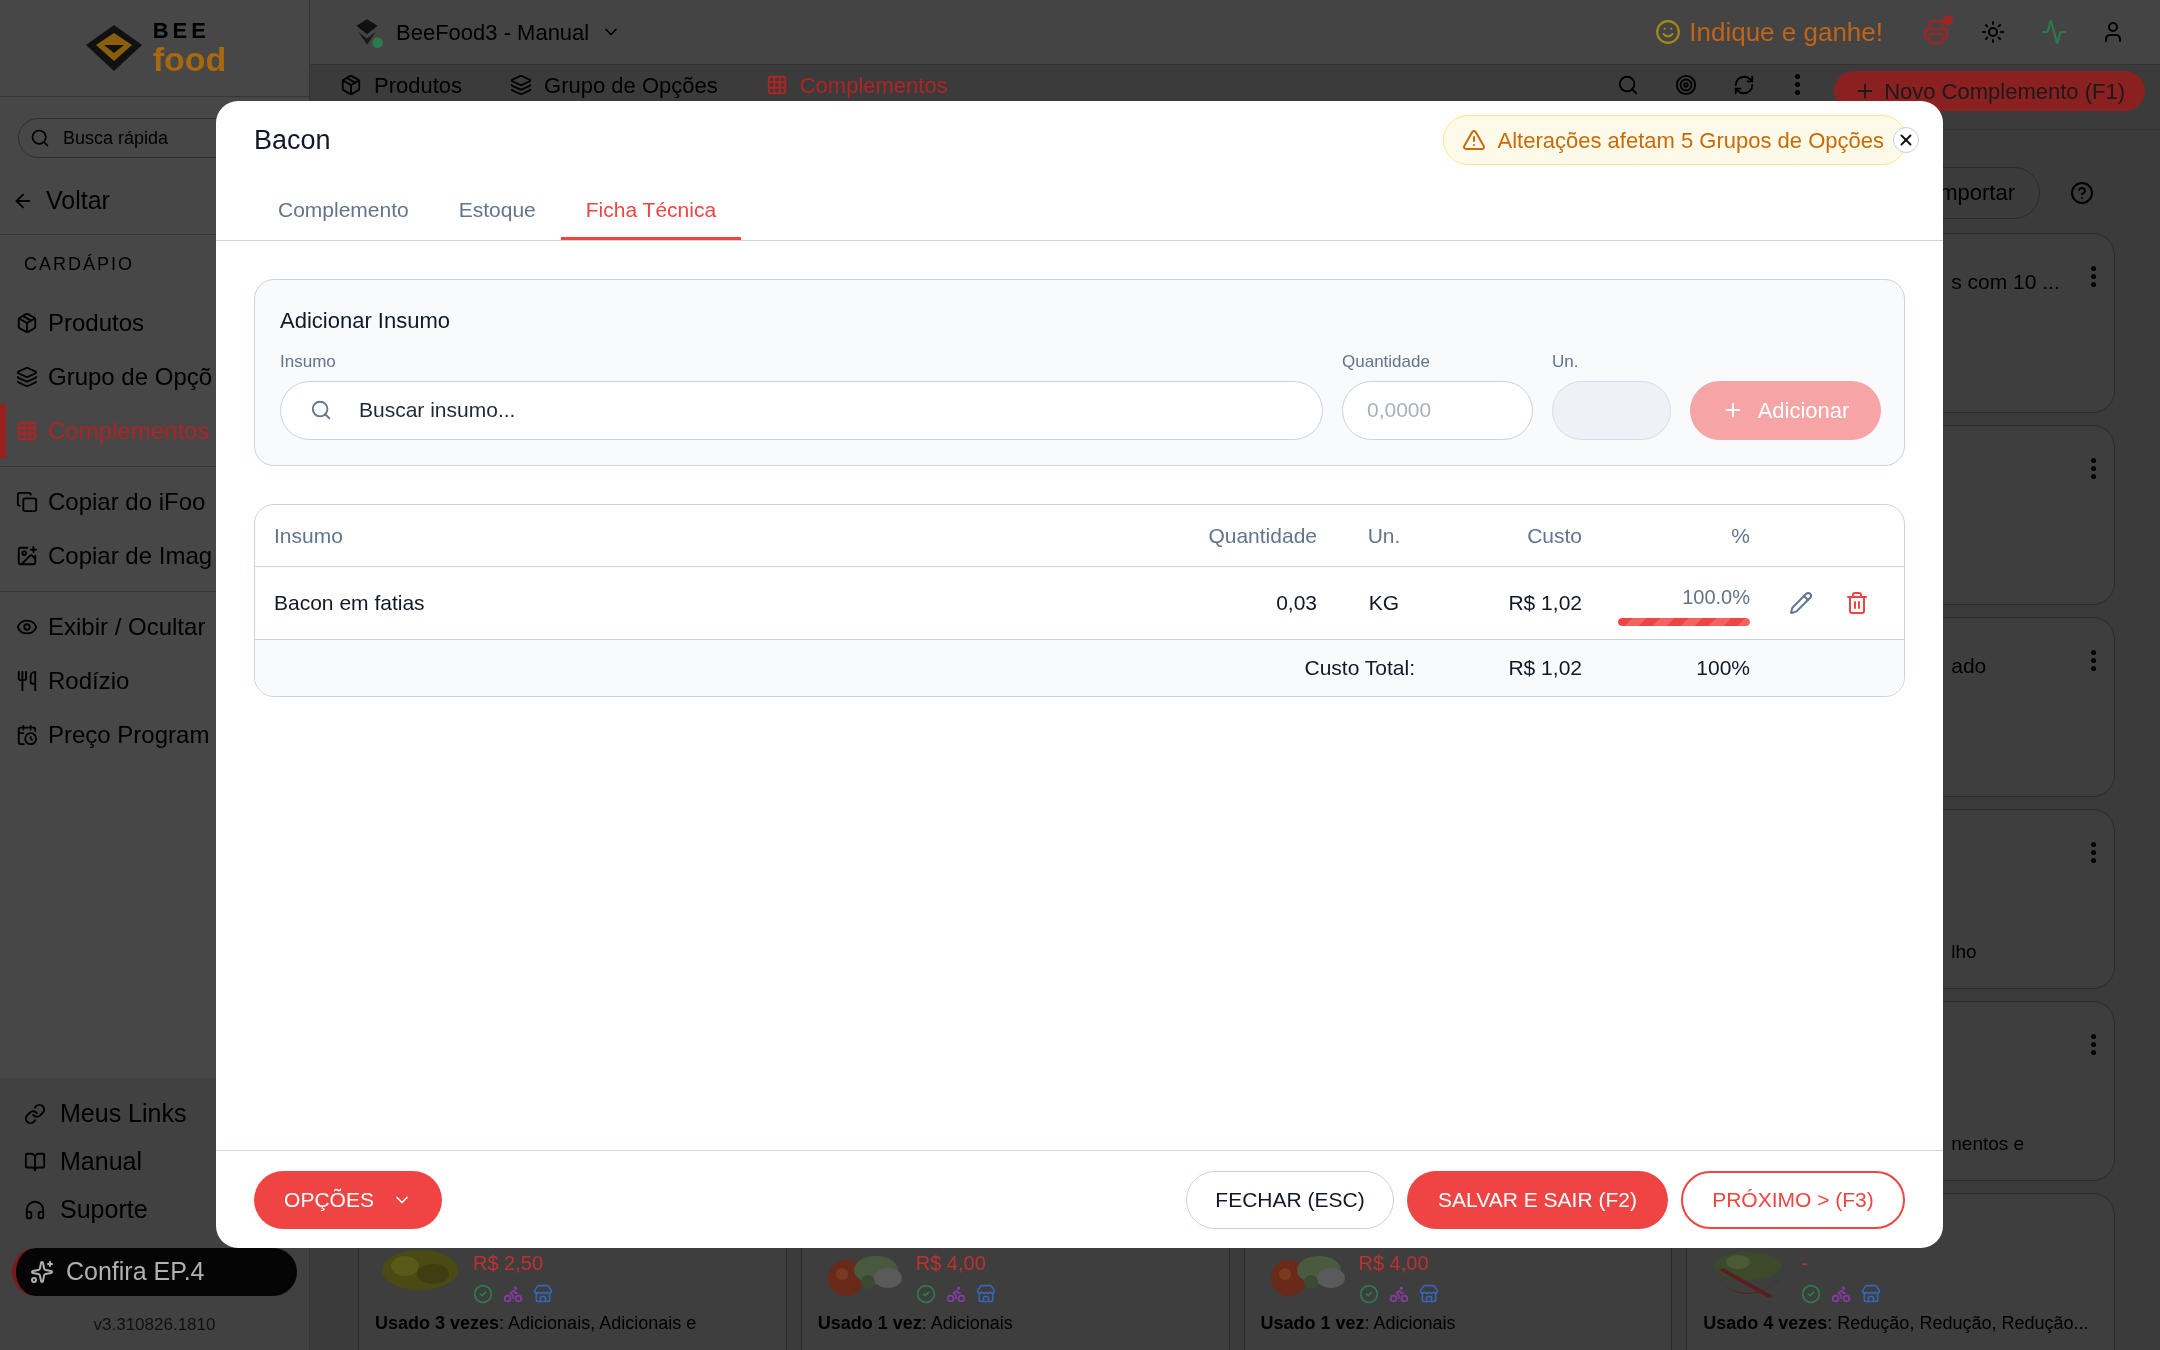 The width and height of the screenshot is (2160, 1350). I want to click on copy-icon, so click(27, 501).